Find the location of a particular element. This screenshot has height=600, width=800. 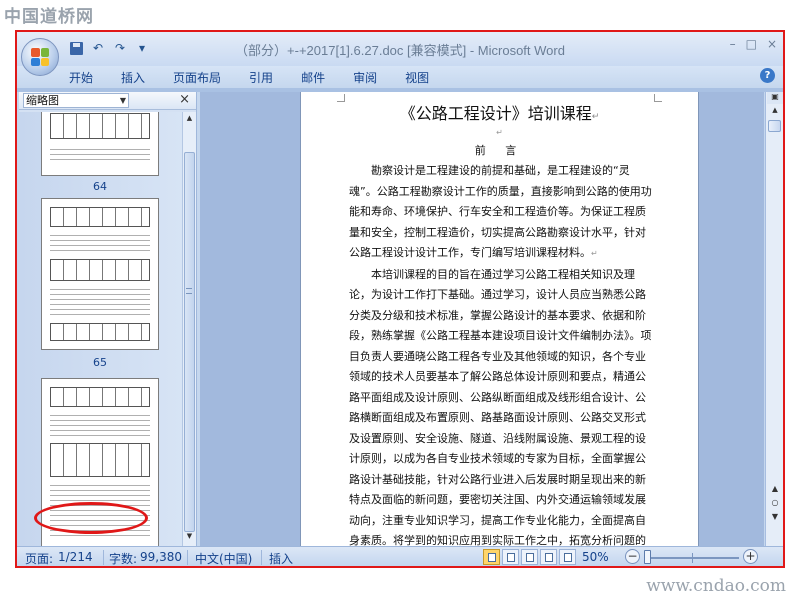

draft-icon is located at coordinates (568, 557).